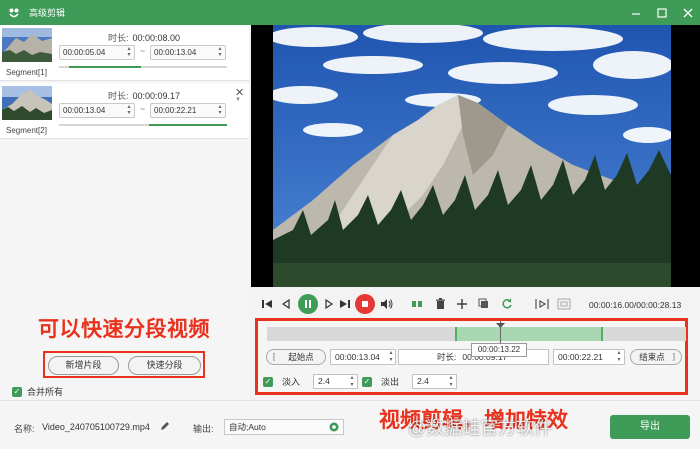 The width and height of the screenshot is (700, 449). What do you see at coordinates (390, 382) in the screenshot?
I see `fade-out-label: 淡出` at bounding box center [390, 382].